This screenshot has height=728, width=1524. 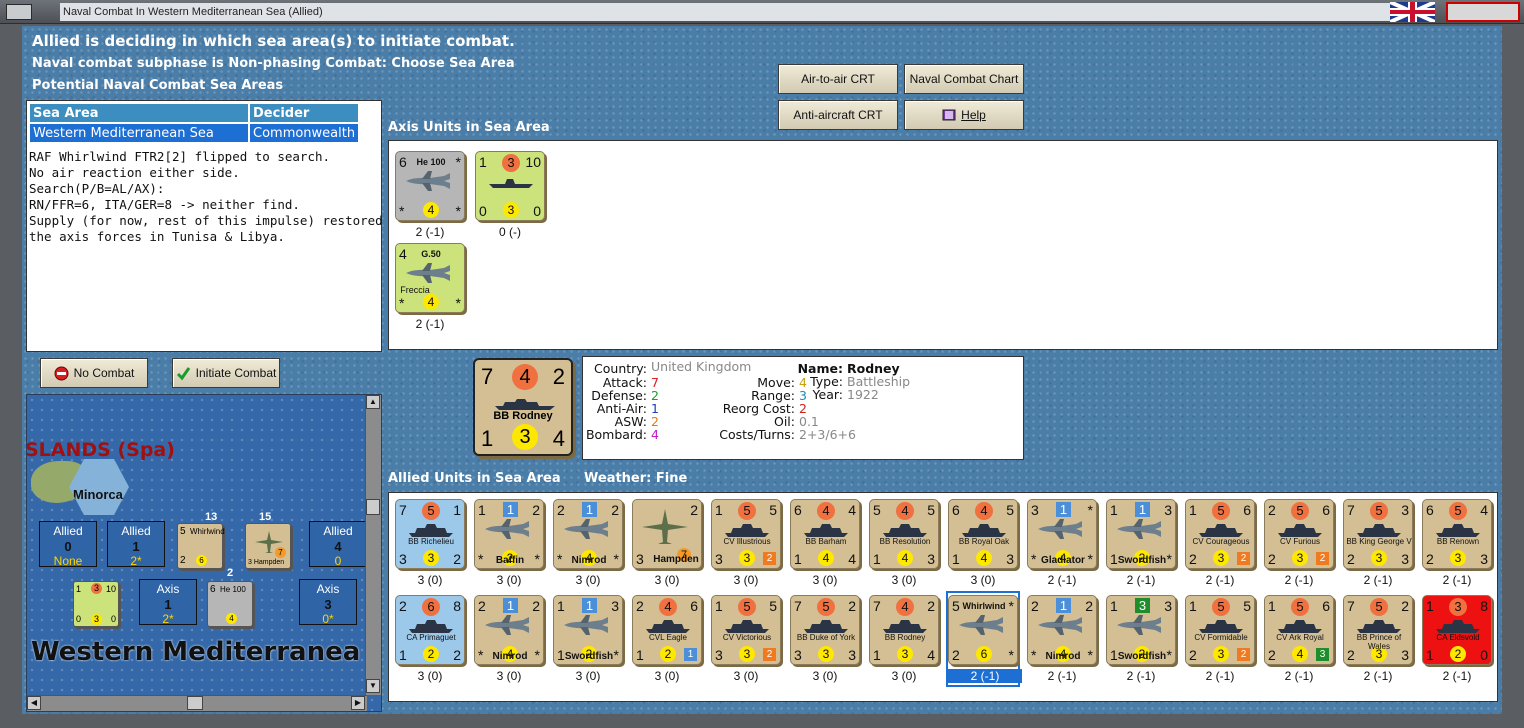 I want to click on unit-counter-0: 6 * * 4 * He 100 2 (-1), so click(x=430, y=195).